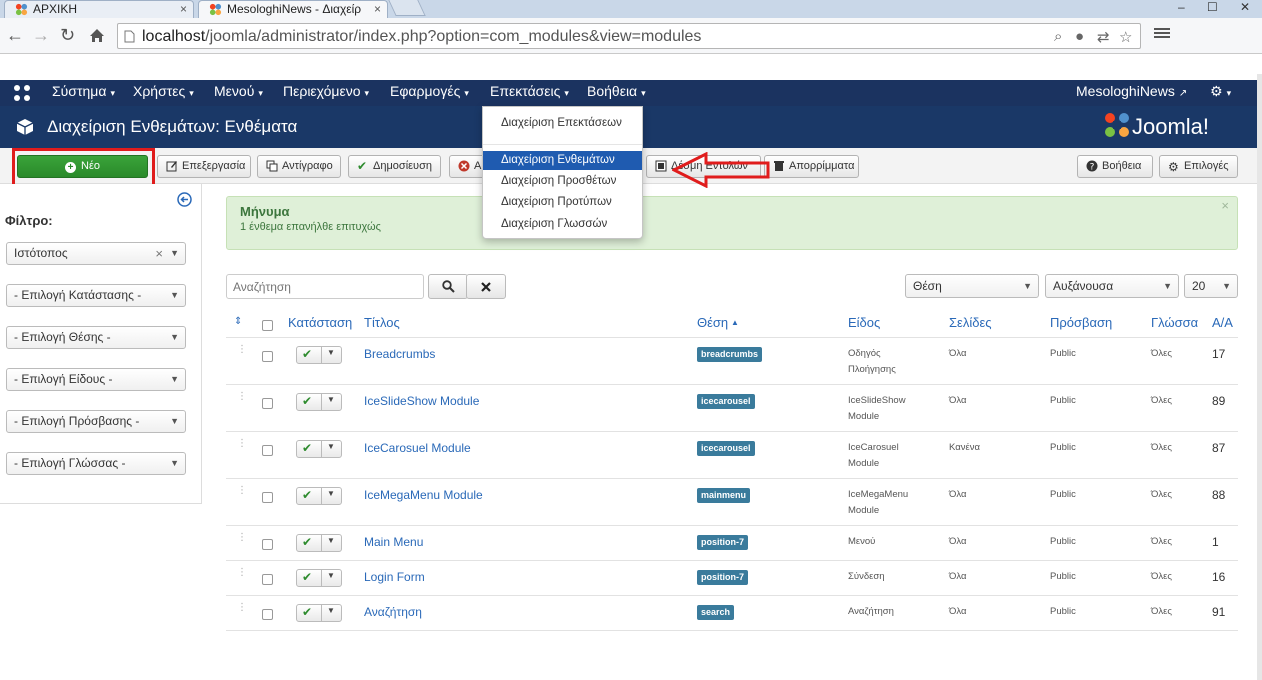 Image resolution: width=1262 pixels, height=680 pixels. I want to click on translate-icon: ⇄, so click(1103, 37).